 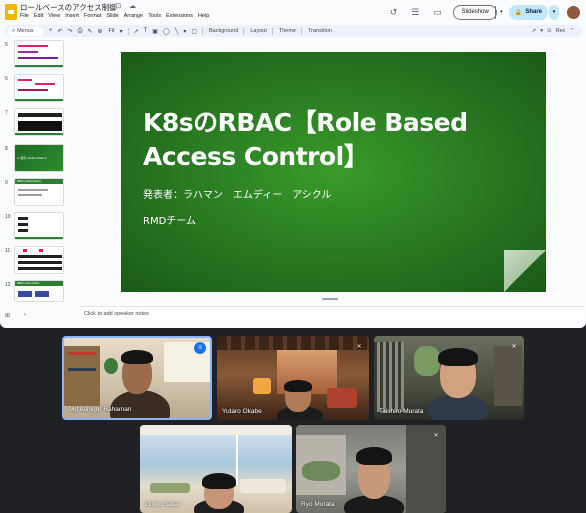 What do you see at coordinates (39, 192) in the screenshot?
I see `slide-thumbnail: RBAC (Authorization)` at bounding box center [39, 192].